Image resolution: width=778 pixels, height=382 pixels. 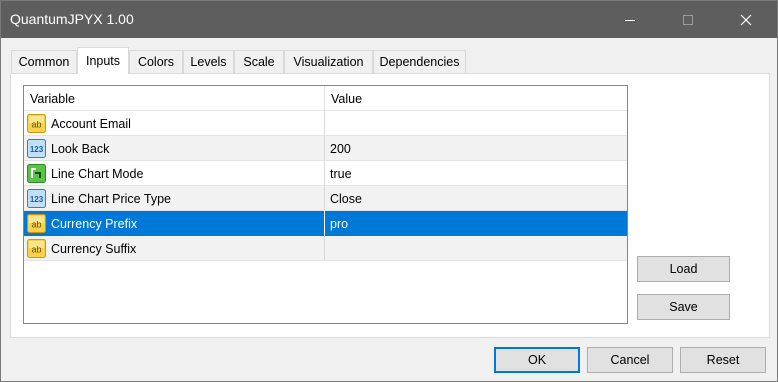 I want to click on table-row: ab Account Email, so click(x=325, y=123).